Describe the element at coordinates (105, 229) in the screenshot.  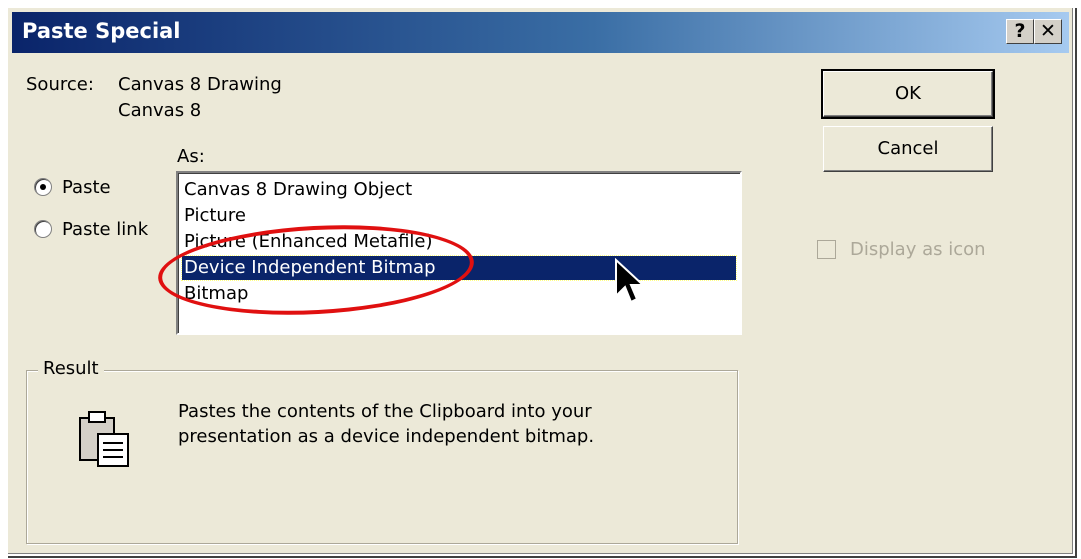
I see `paste-link-radio-label: Paste link` at that location.